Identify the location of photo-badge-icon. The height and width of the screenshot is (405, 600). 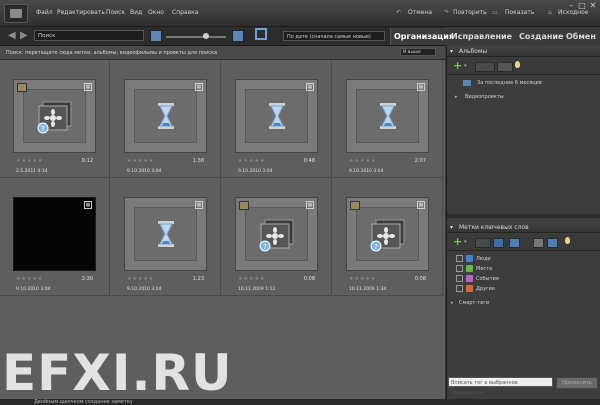
(244, 205).